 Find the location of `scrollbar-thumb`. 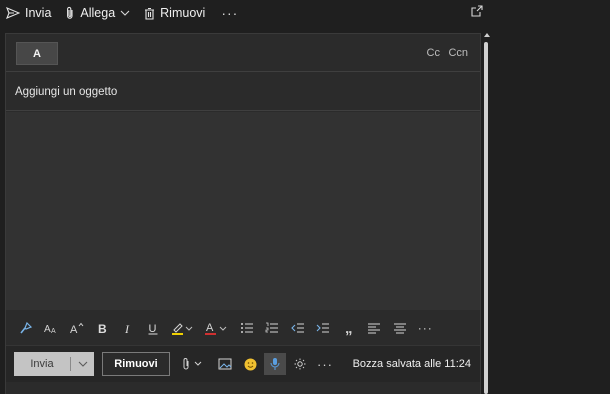

scrollbar-thumb is located at coordinates (486, 218).